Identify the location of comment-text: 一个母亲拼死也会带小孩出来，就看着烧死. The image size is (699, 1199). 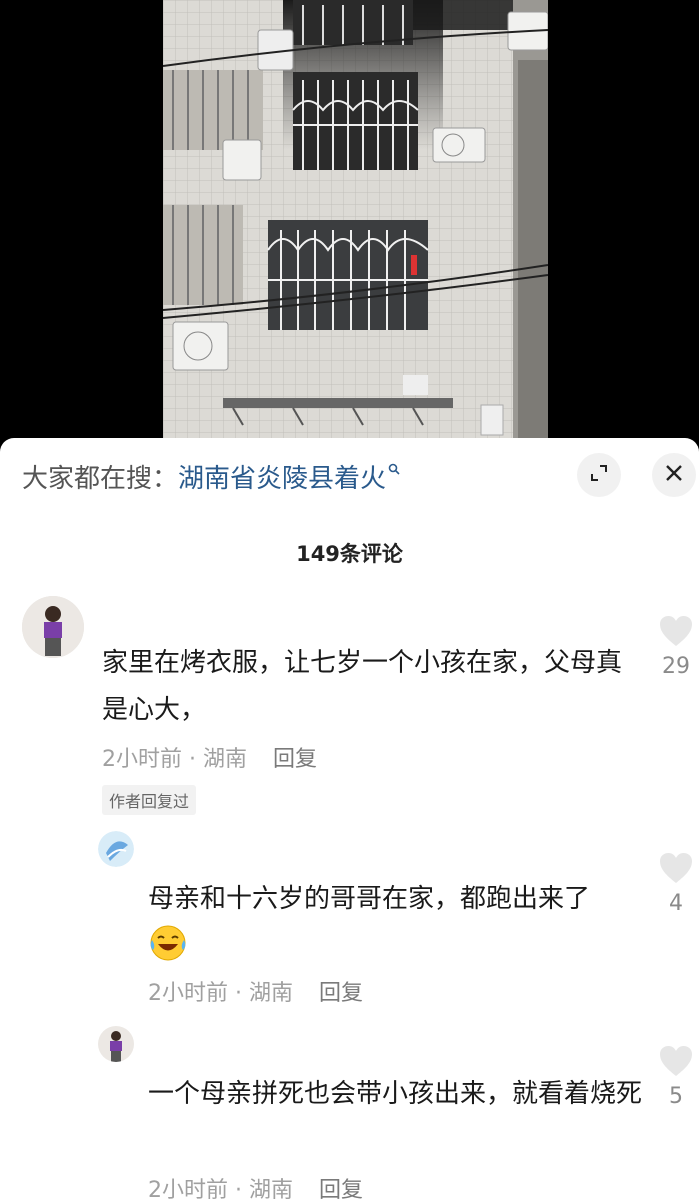
(395, 1094).